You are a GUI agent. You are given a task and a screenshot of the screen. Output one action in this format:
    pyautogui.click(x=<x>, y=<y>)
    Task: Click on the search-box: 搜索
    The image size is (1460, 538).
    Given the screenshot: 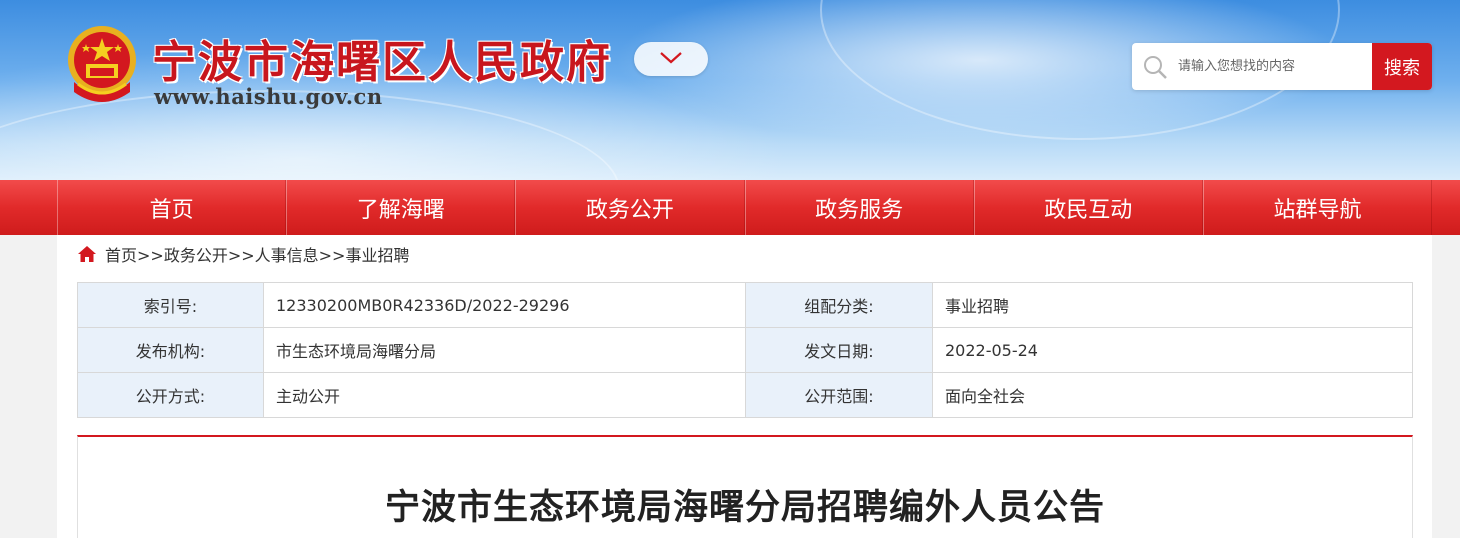 What is the action you would take?
    pyautogui.click(x=1282, y=66)
    